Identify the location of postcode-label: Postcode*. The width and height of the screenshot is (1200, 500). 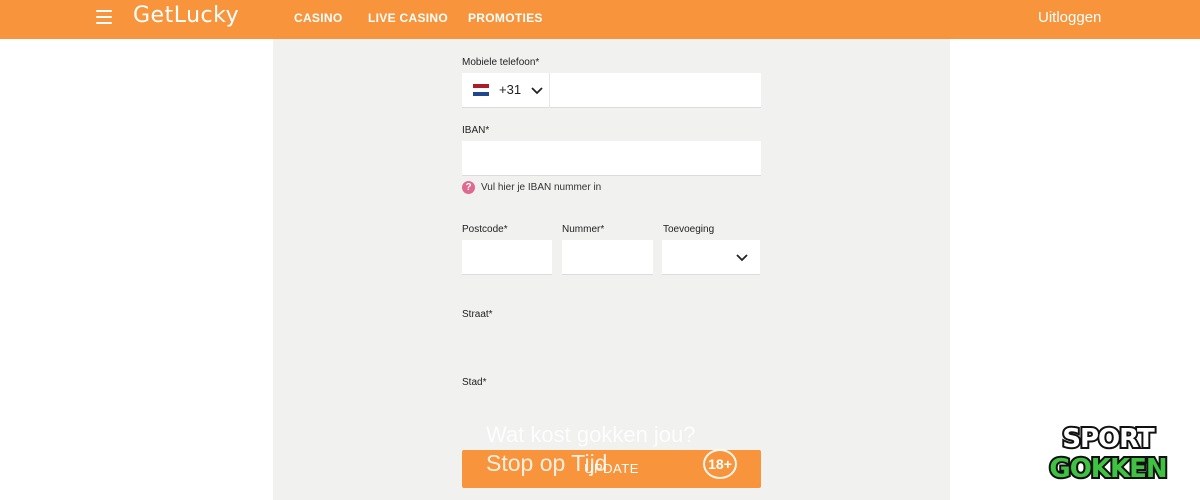
(485, 229).